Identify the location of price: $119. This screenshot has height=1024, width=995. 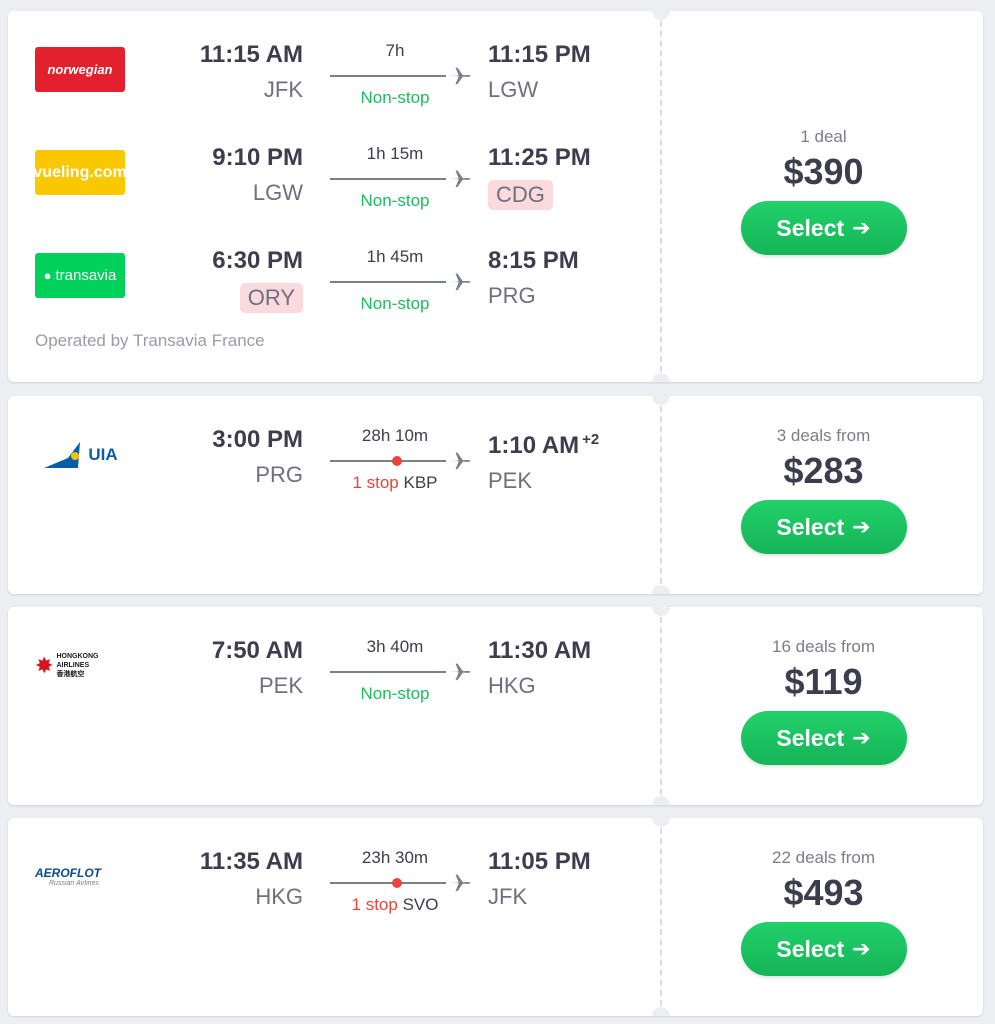
(823, 681).